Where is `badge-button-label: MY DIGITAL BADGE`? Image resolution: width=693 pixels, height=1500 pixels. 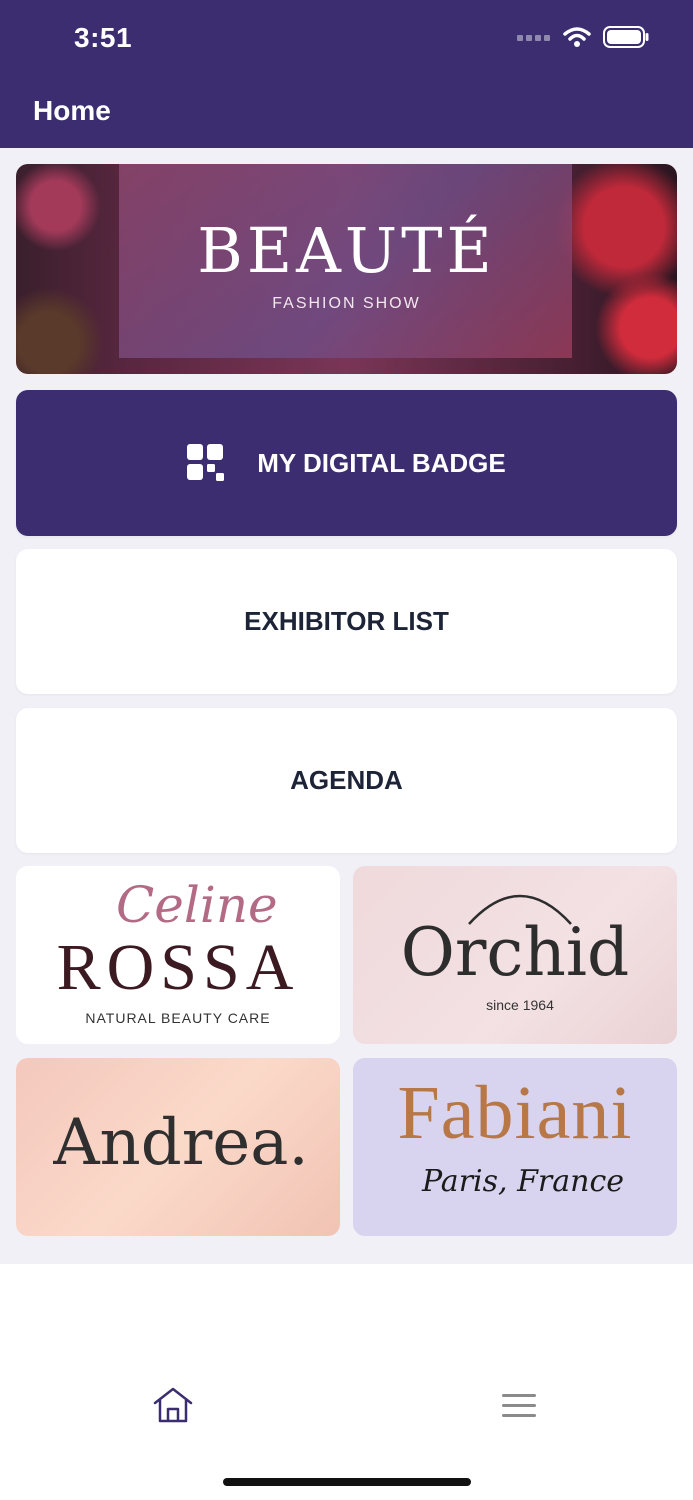 badge-button-label: MY DIGITAL BADGE is located at coordinates (381, 462).